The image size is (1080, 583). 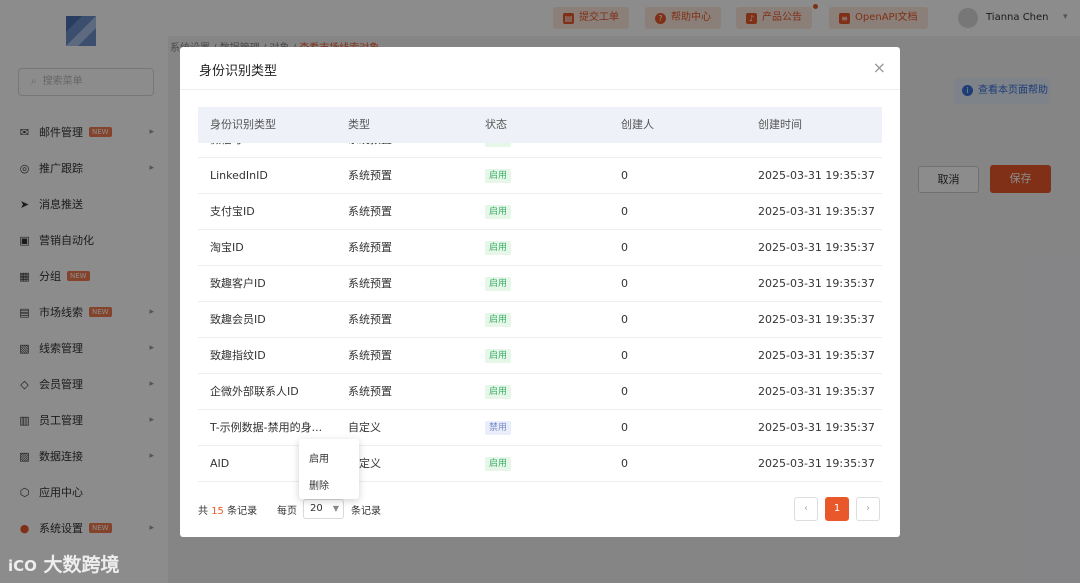 I want to click on per-page-label: 每页, so click(x=287, y=511).